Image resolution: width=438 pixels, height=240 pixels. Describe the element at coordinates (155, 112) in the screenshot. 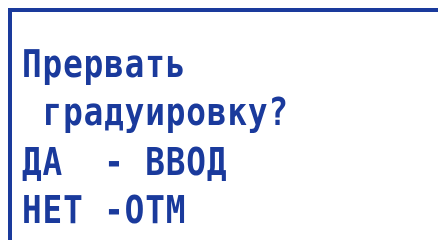

I see `prompt-line-2: градуировку?` at that location.